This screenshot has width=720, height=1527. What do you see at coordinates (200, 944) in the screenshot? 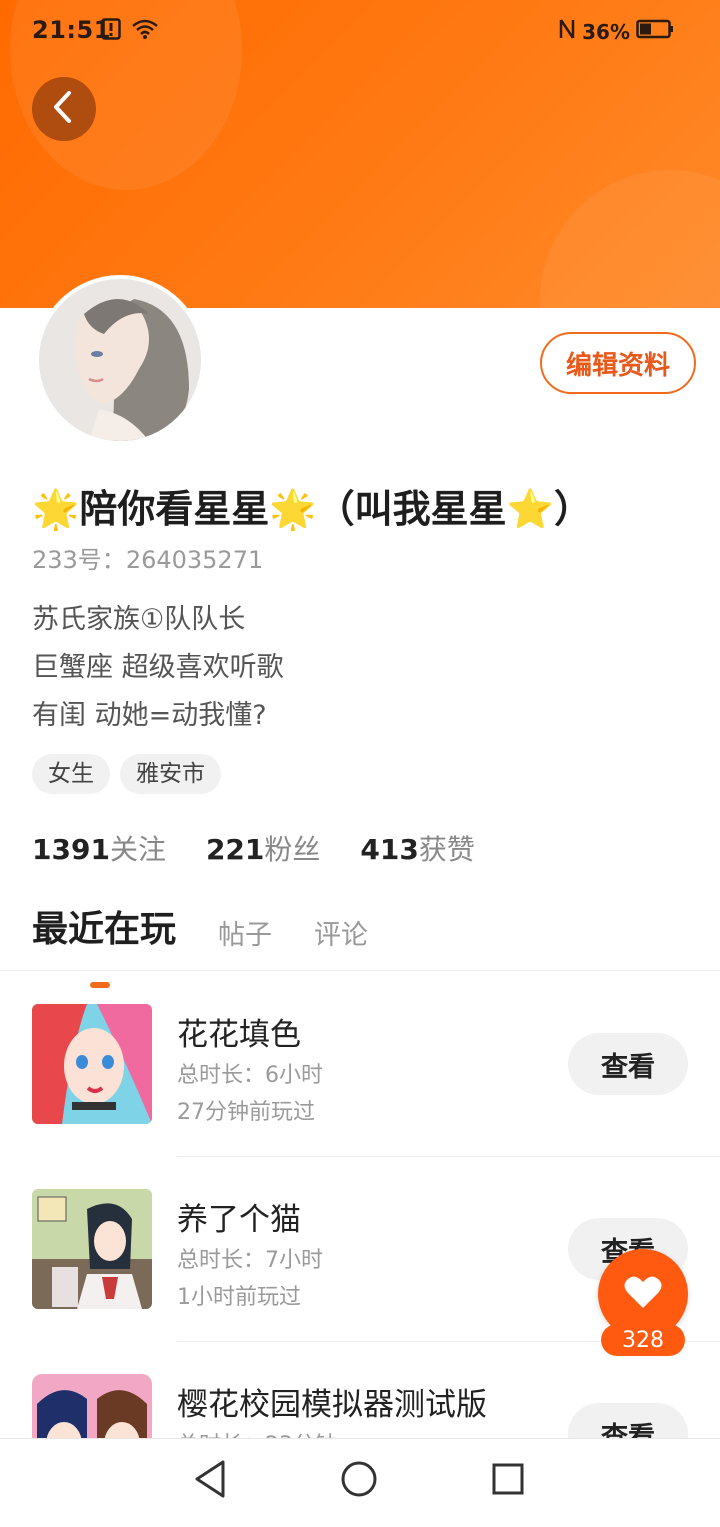
I see `profile-tabs: 最近在玩 帖子 评论` at bounding box center [200, 944].